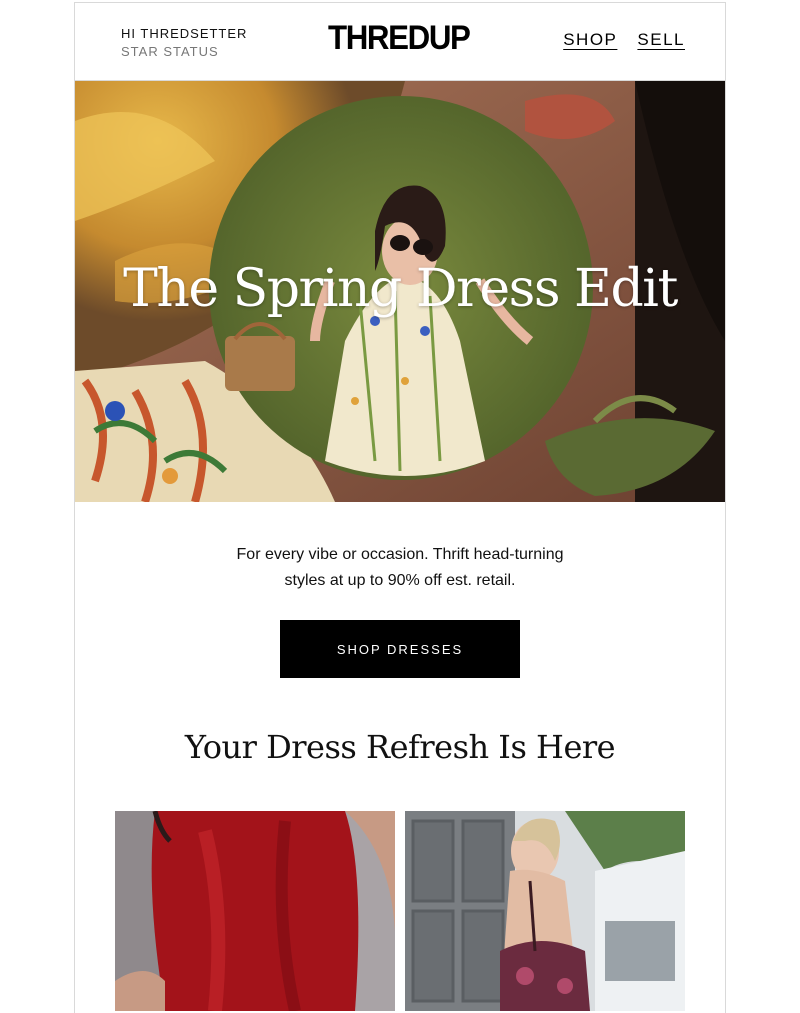  I want to click on intro-line-2: styles at up to 90% off est. retail., so click(400, 580).